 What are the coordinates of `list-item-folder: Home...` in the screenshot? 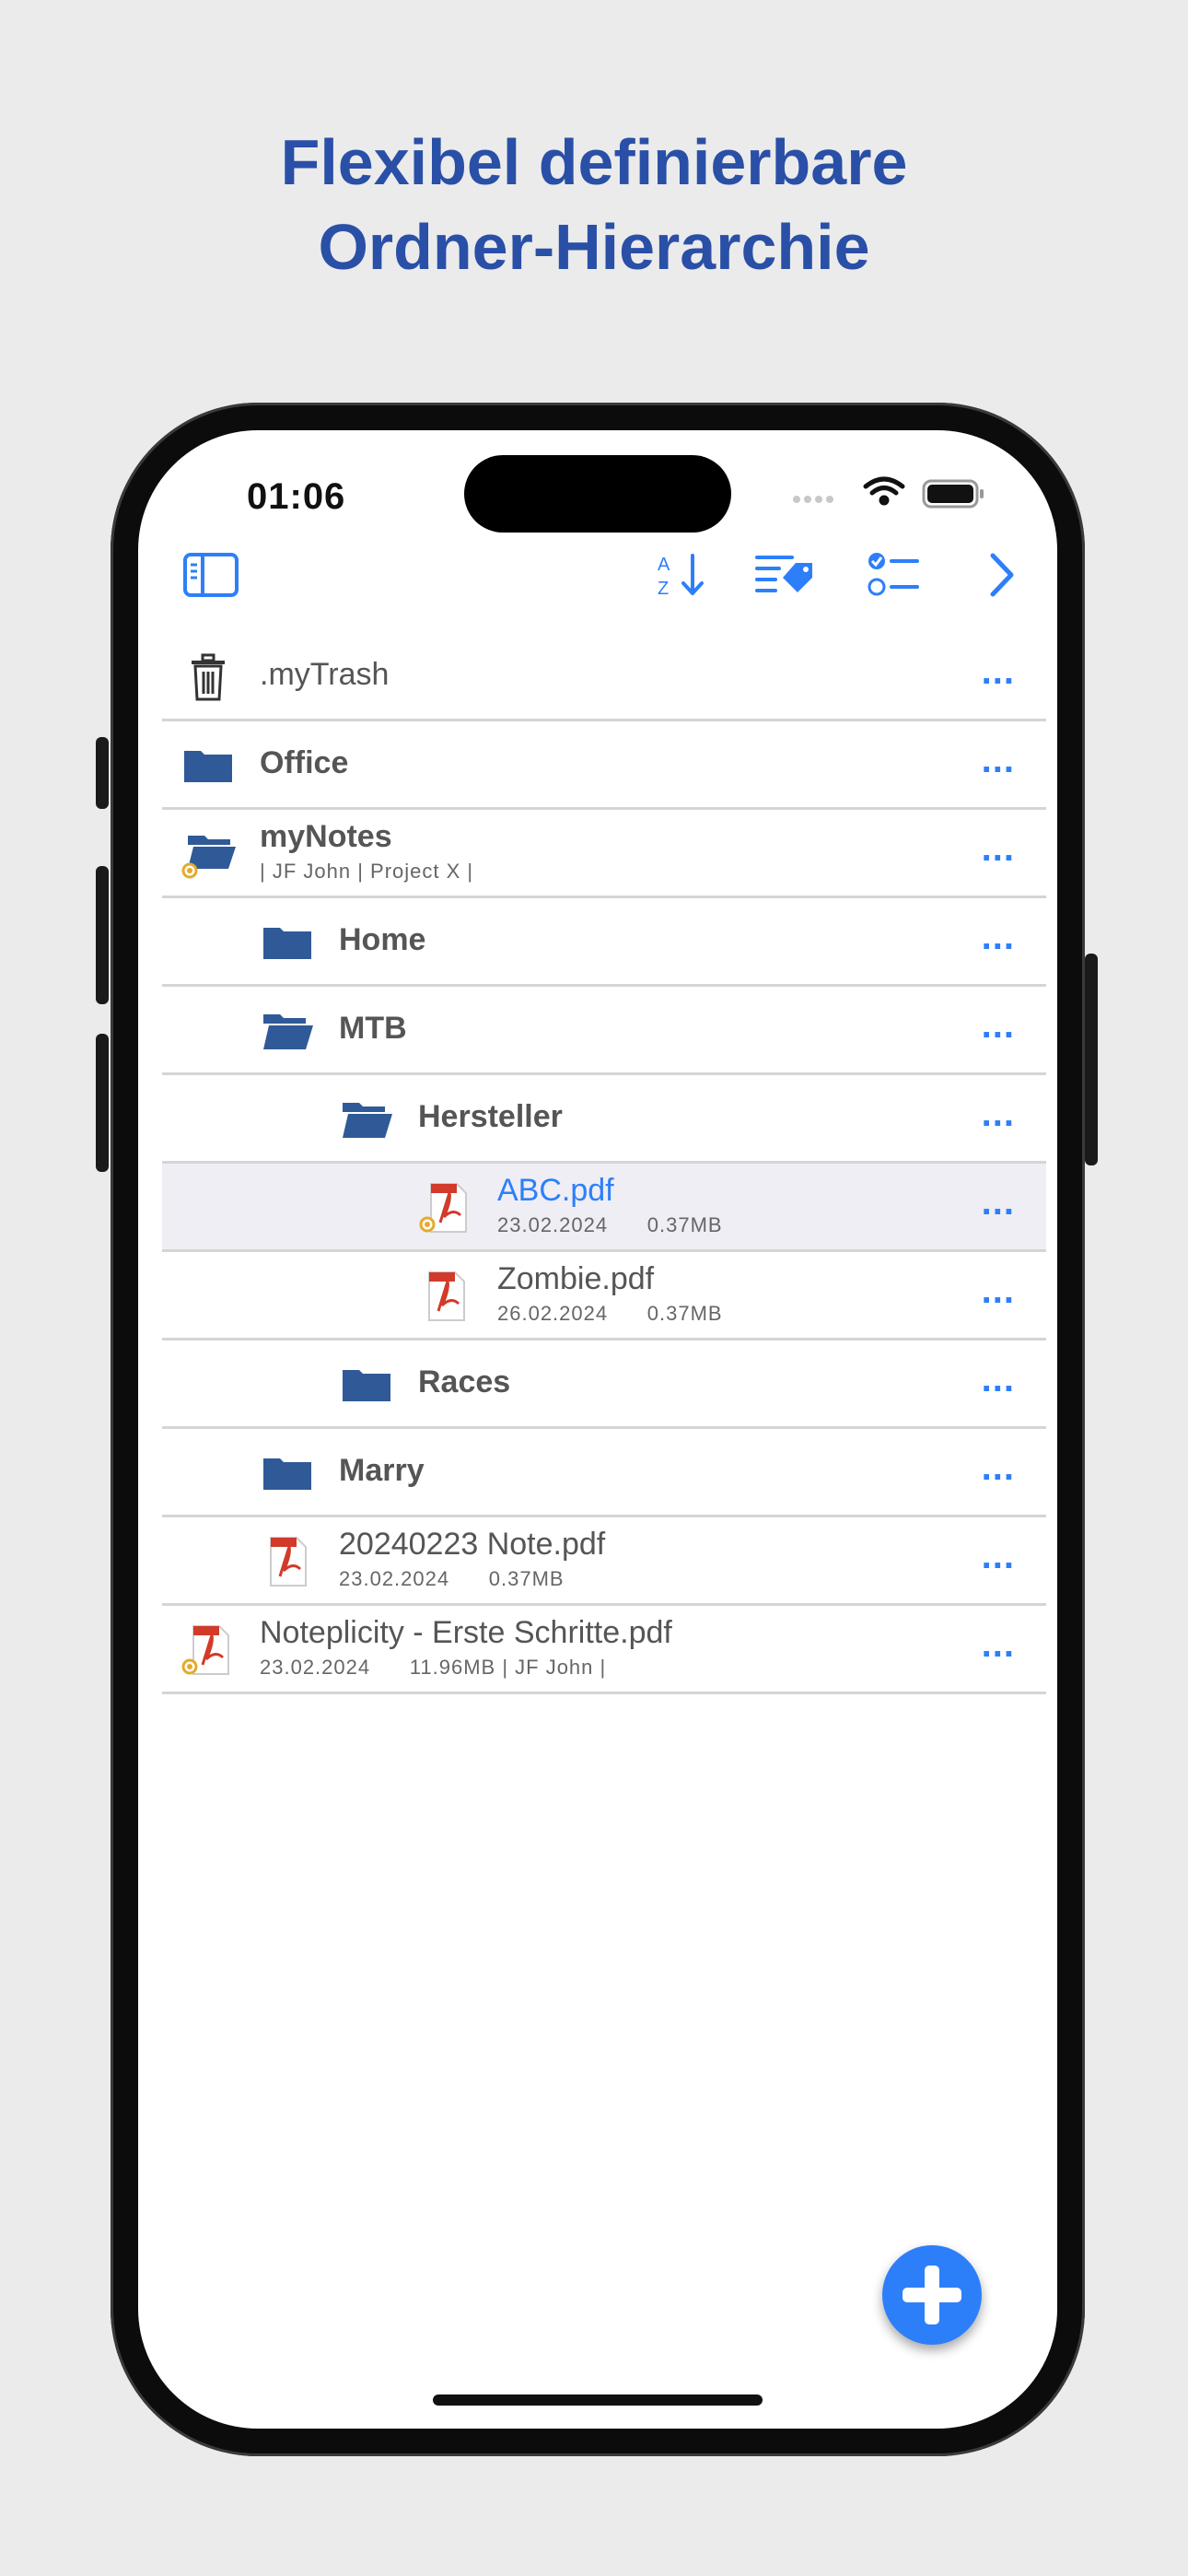 It's located at (604, 942).